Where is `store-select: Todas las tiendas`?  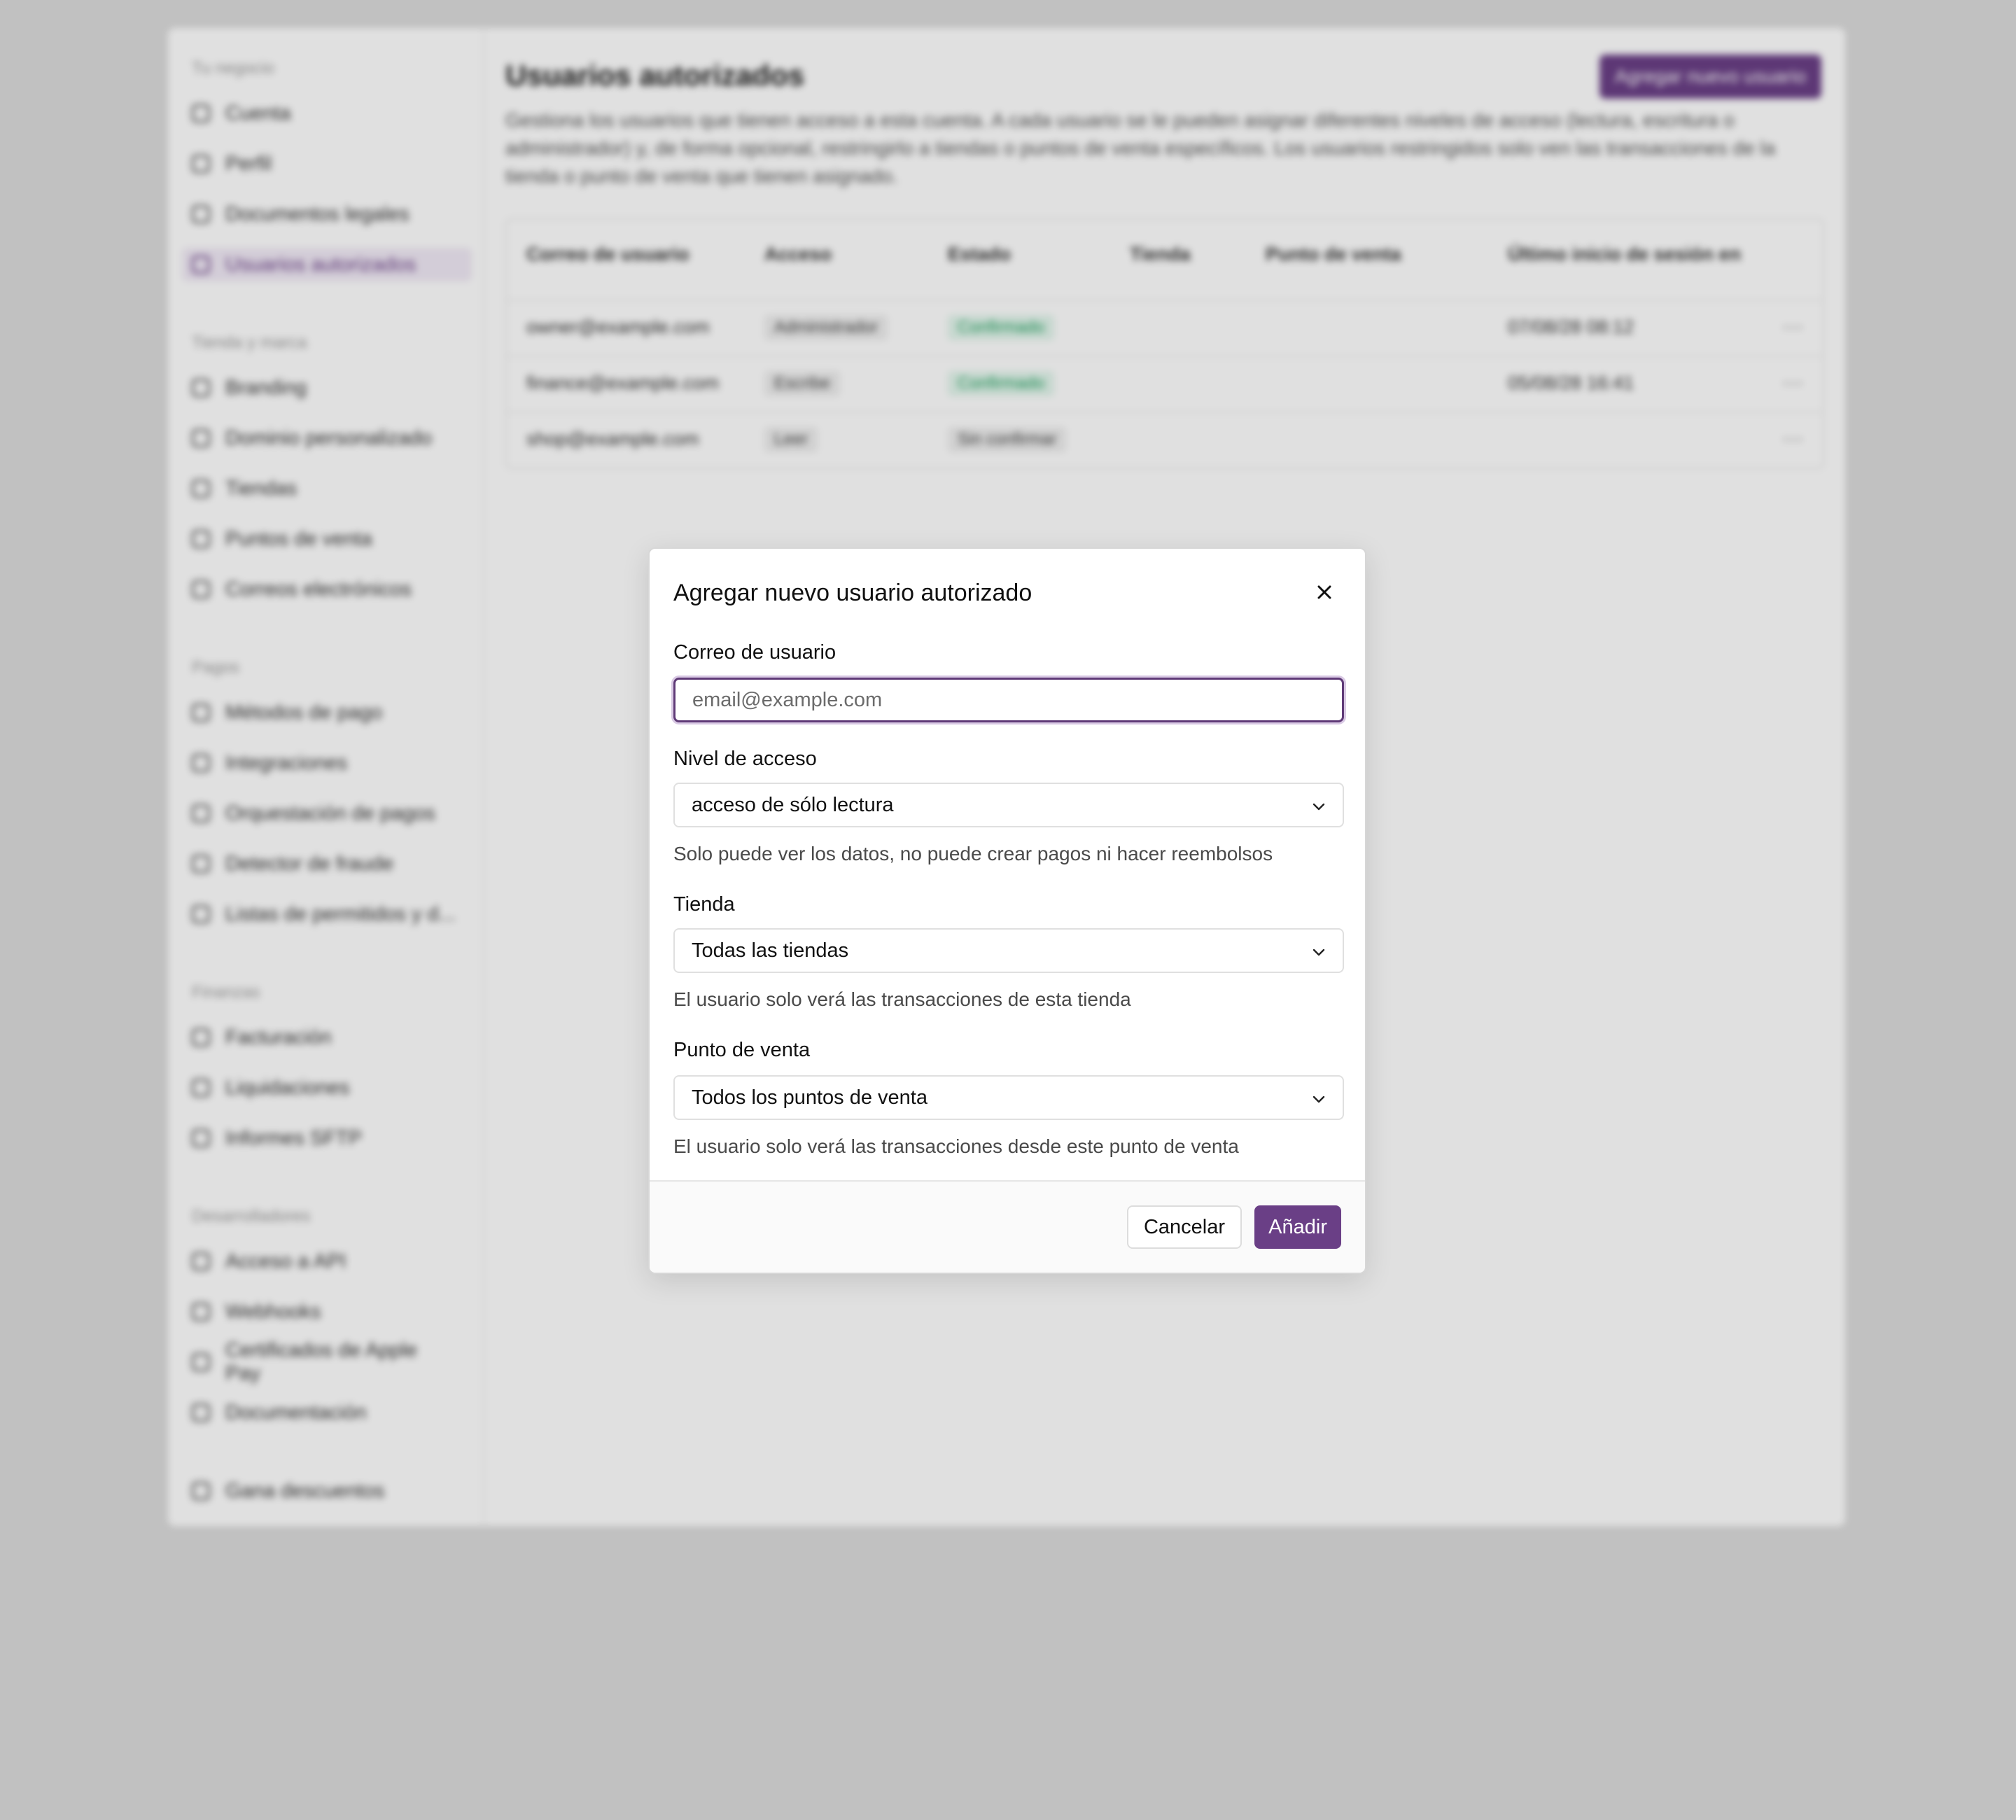
store-select: Todas las tiendas is located at coordinates (1008, 950).